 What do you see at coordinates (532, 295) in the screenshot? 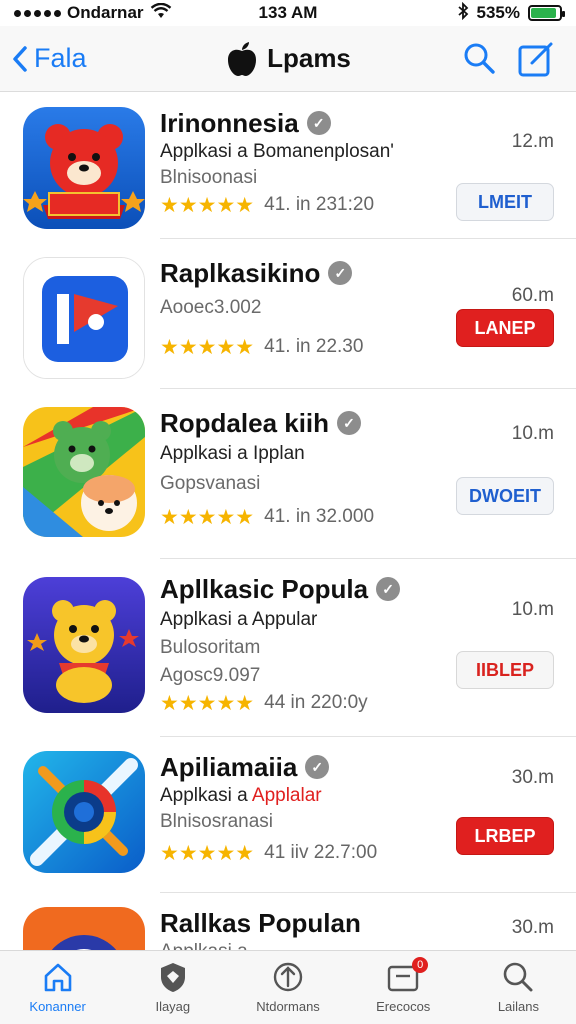
I see `app-size: 60.m` at bounding box center [532, 295].